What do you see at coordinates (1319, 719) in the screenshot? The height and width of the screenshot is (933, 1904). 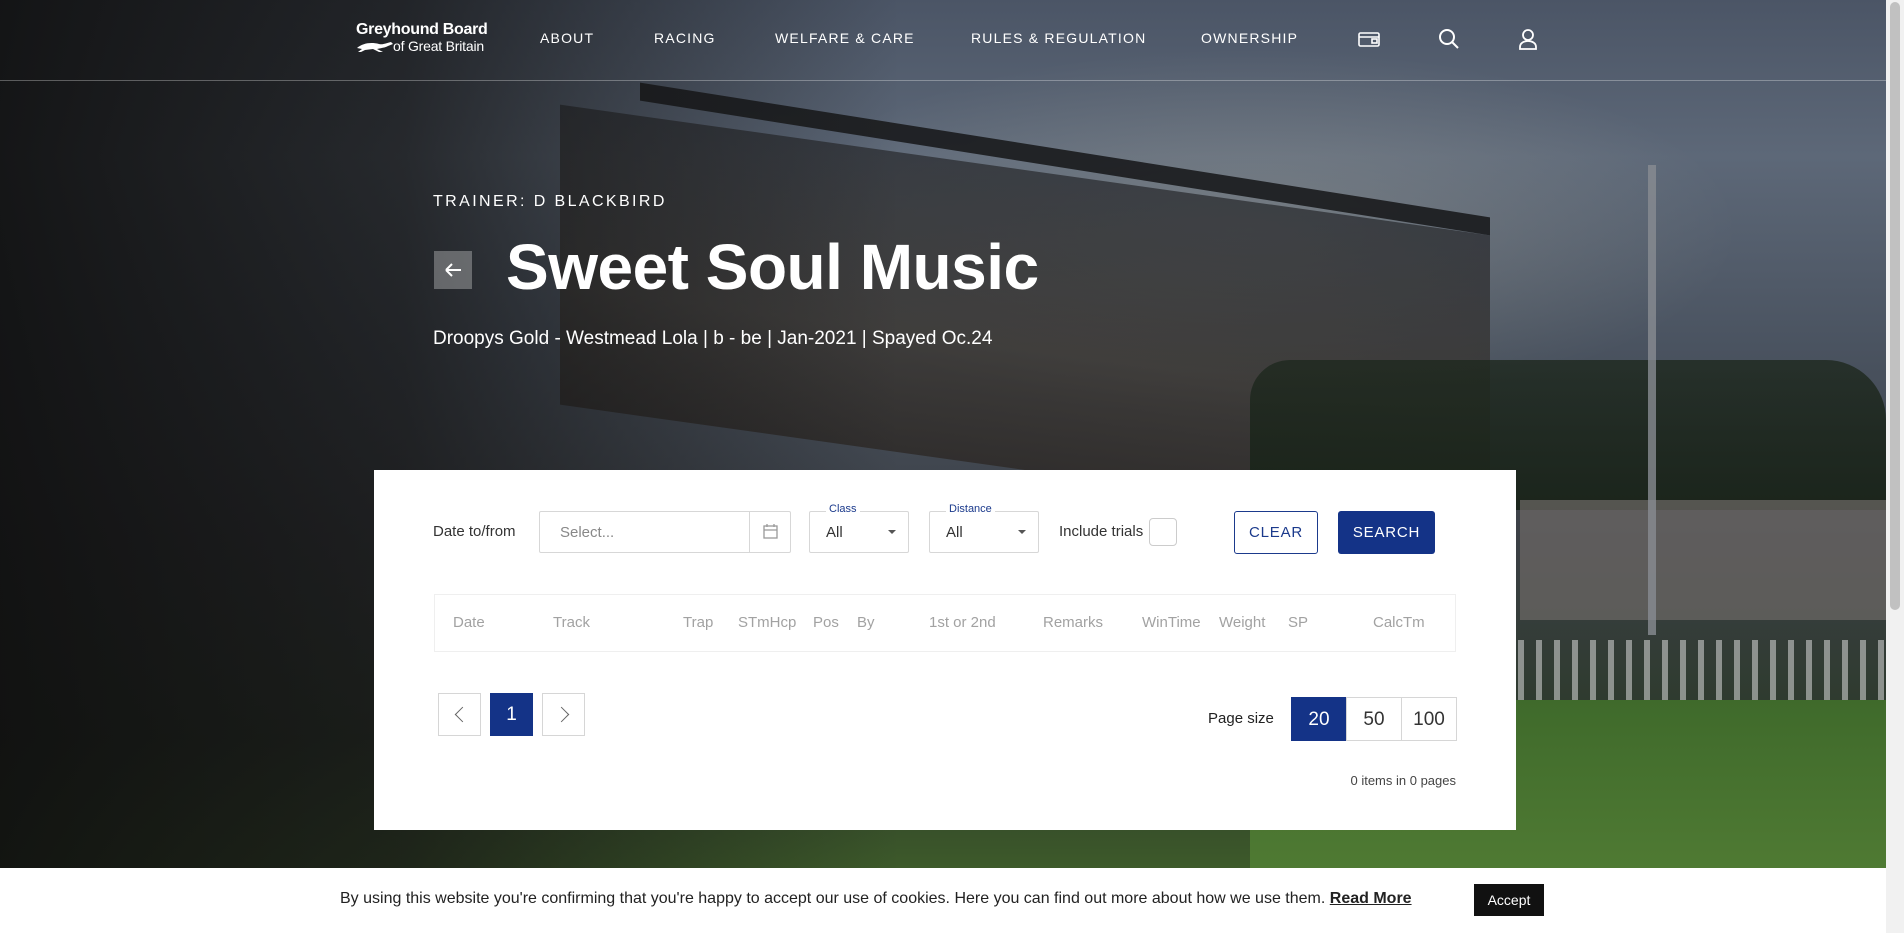 I see `page-size-20: 20` at bounding box center [1319, 719].